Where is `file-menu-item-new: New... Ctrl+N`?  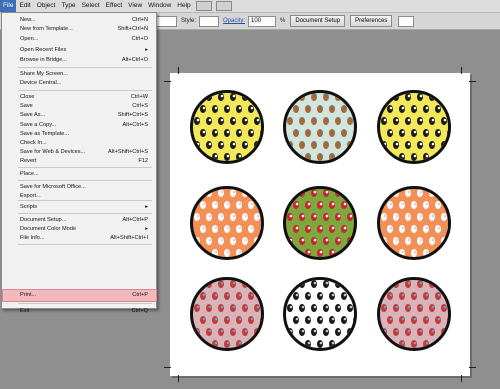 file-menu-item-new: New... Ctrl+N is located at coordinates (79, 20).